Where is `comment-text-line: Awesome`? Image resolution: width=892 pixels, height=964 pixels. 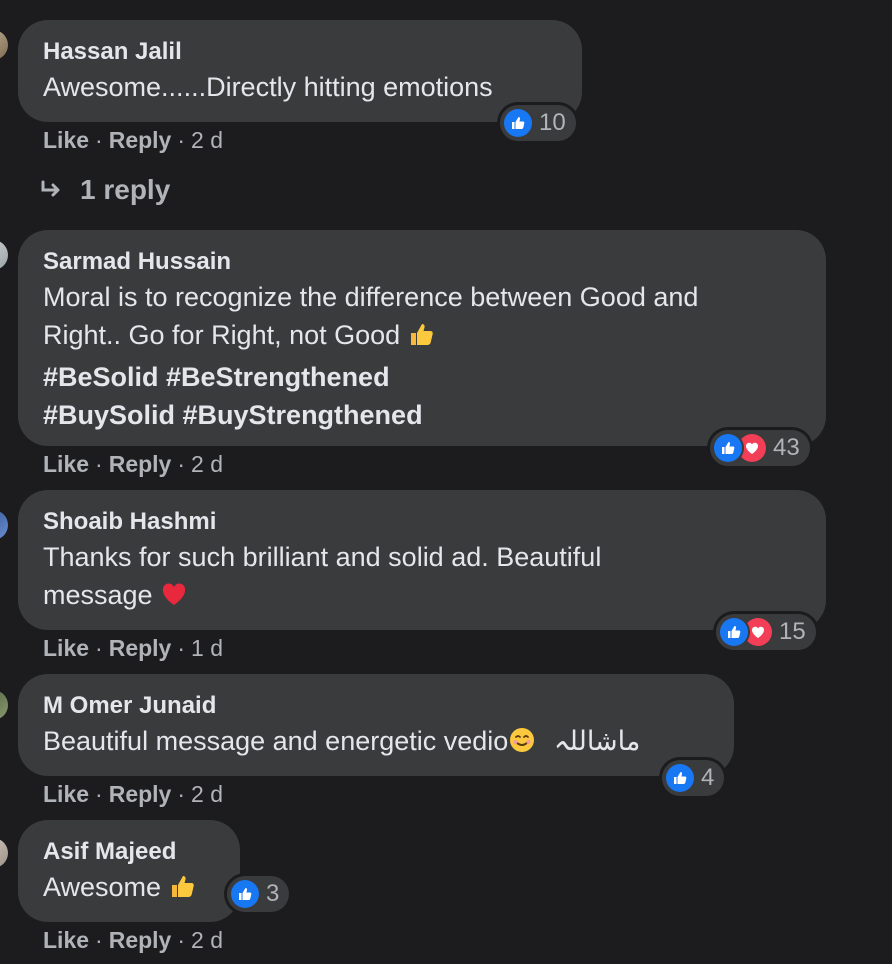
comment-text-line: Awesome is located at coordinates (129, 889).